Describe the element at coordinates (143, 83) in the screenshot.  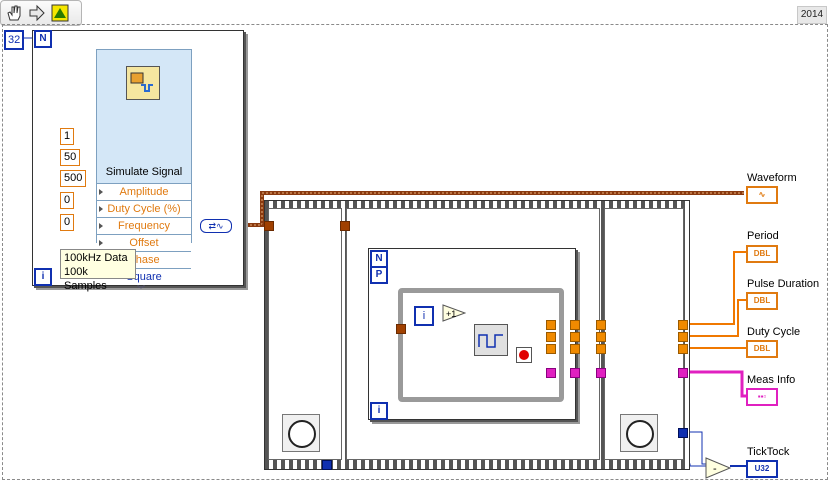
I see `simulate-signal-icon` at that location.